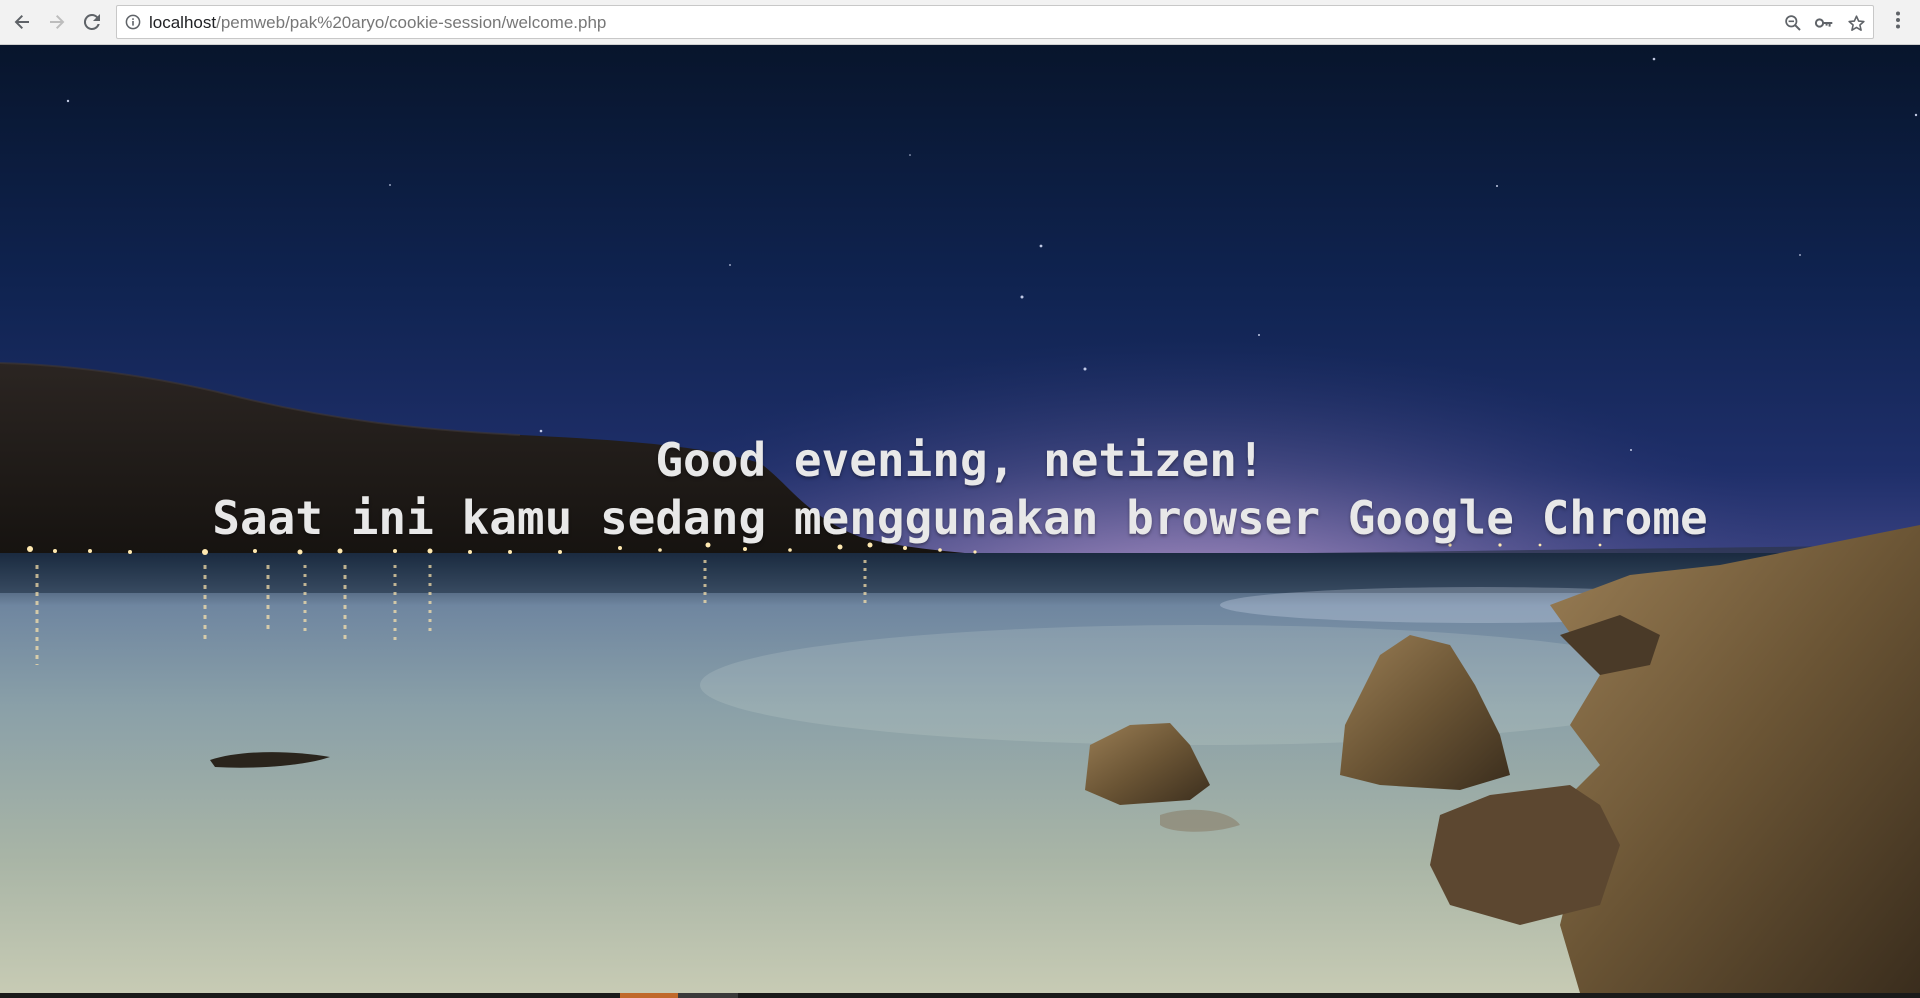  I want to click on star-icon, so click(1856, 23).